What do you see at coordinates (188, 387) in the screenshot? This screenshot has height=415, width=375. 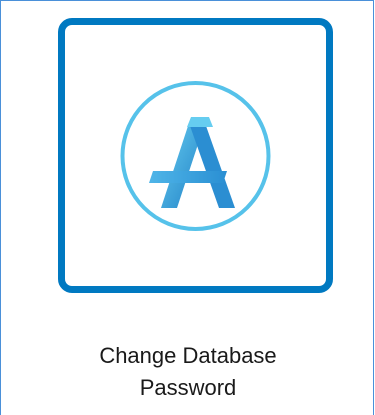 I see `tile-label-line-2: Password` at bounding box center [188, 387].